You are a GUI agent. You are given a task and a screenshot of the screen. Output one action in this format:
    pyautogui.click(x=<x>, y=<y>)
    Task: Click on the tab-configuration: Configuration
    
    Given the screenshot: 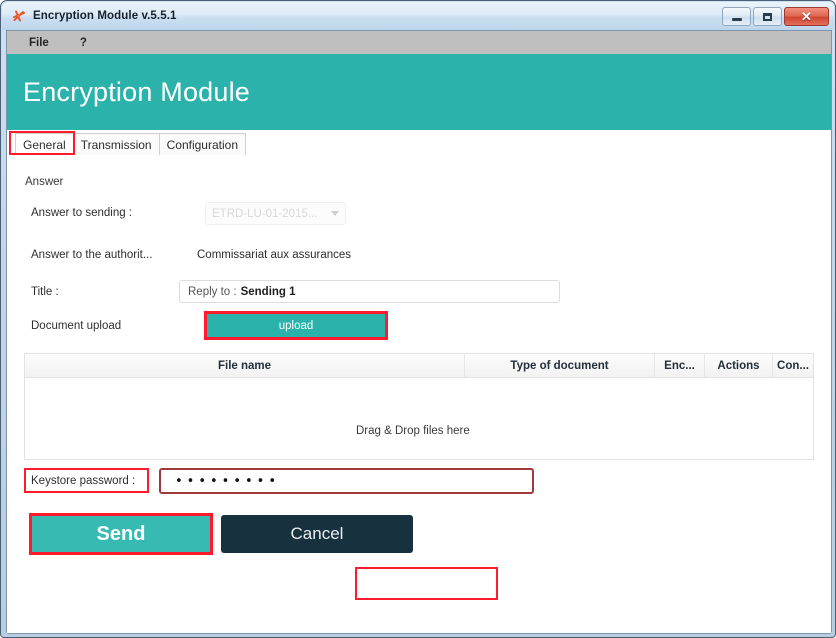 What is the action you would take?
    pyautogui.click(x=202, y=144)
    